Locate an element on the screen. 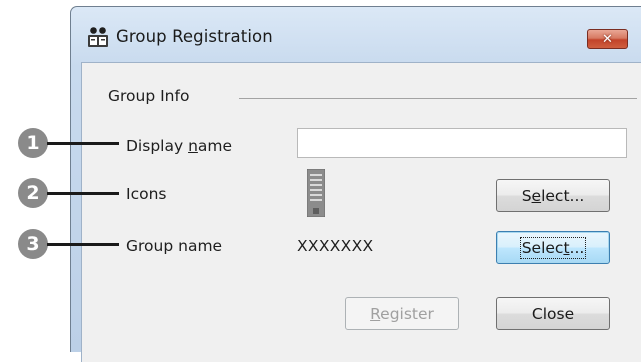 Image resolution: width=641 pixels, height=362 pixels. close-window-button: ✕ is located at coordinates (607, 39).